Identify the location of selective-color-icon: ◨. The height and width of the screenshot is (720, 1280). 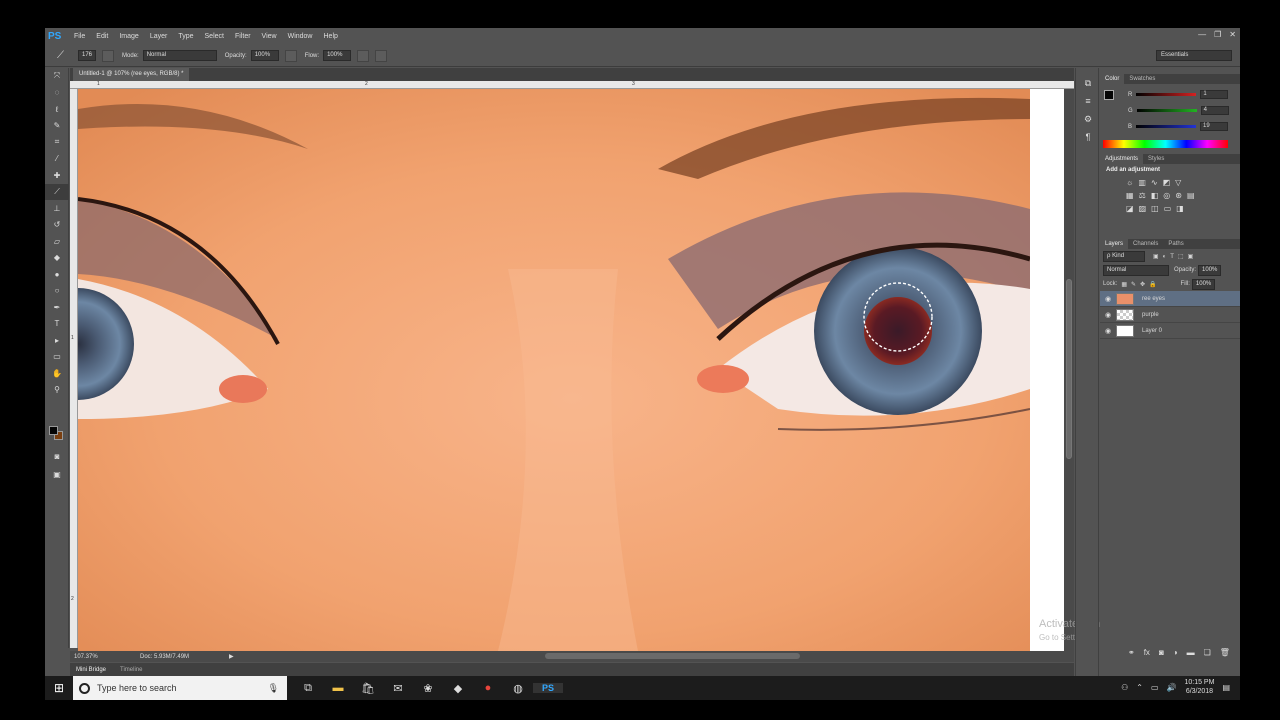
(1180, 208).